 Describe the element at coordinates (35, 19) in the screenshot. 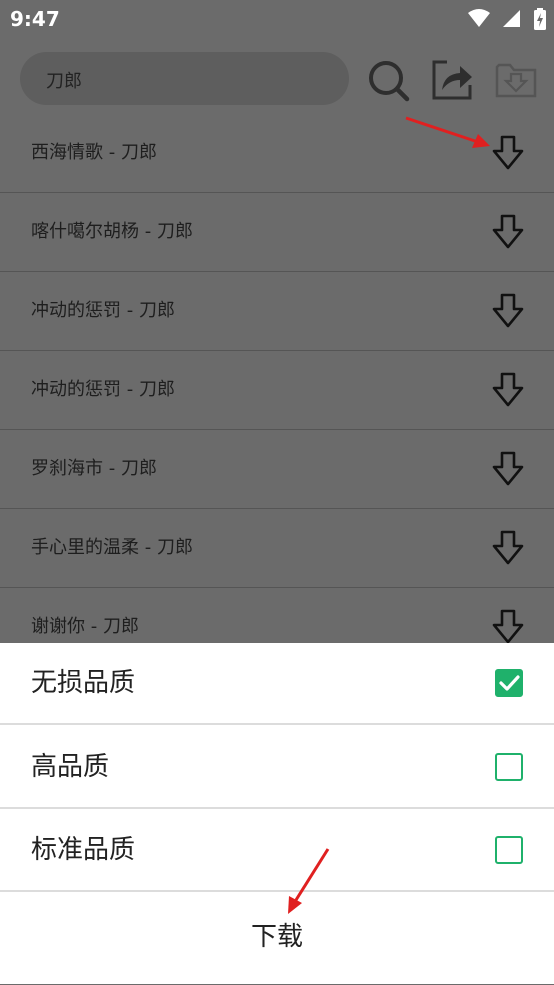

I see `status-time: 9:47` at that location.